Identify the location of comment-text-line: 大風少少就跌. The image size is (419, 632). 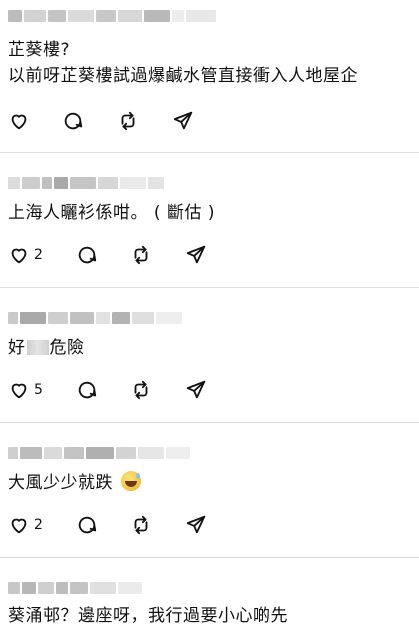
(74, 483).